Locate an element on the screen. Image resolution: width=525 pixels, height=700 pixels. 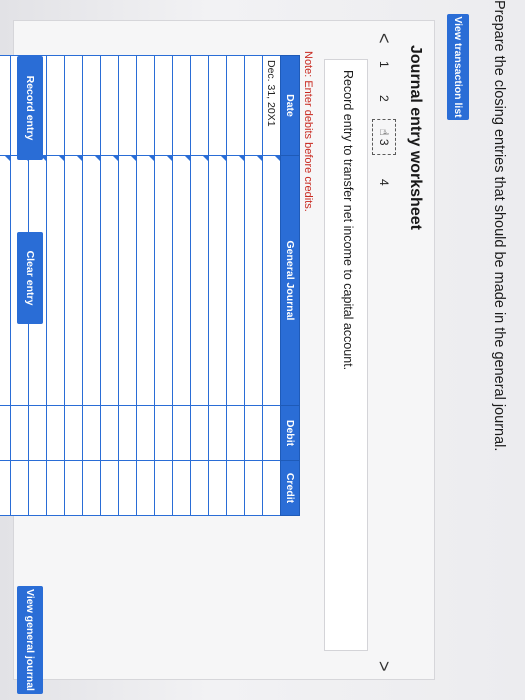
worksheet-title: Journal entry worksheet is located at coordinates (415, 137).